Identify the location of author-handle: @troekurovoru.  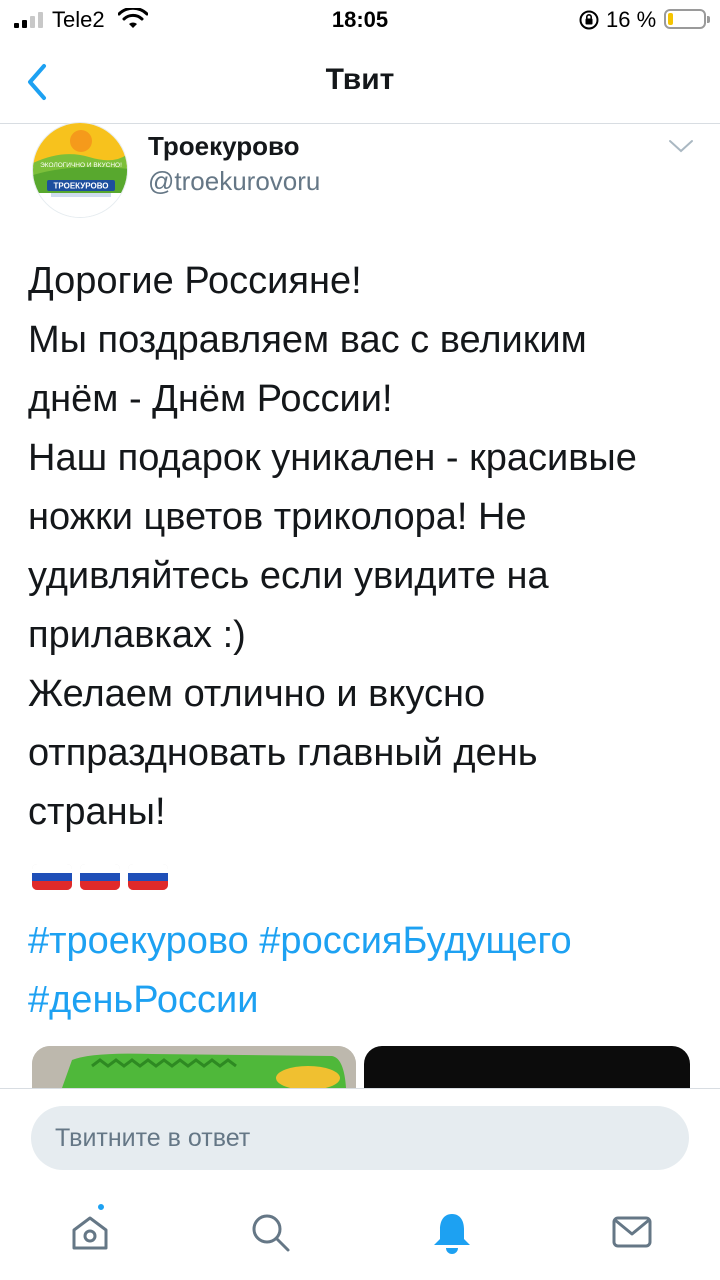
(234, 181).